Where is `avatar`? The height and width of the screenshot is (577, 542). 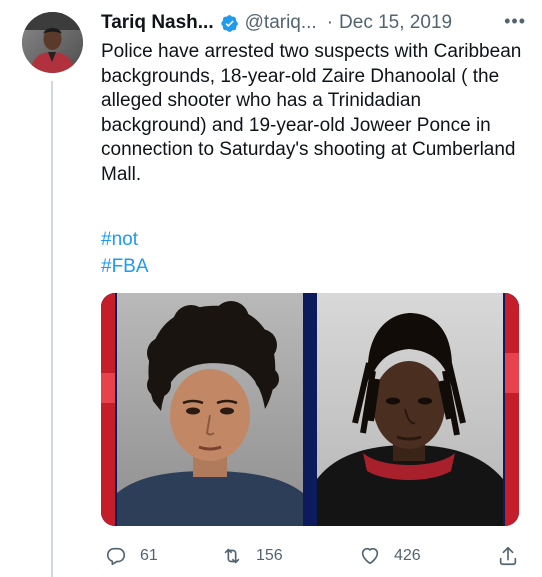 avatar is located at coordinates (52, 42).